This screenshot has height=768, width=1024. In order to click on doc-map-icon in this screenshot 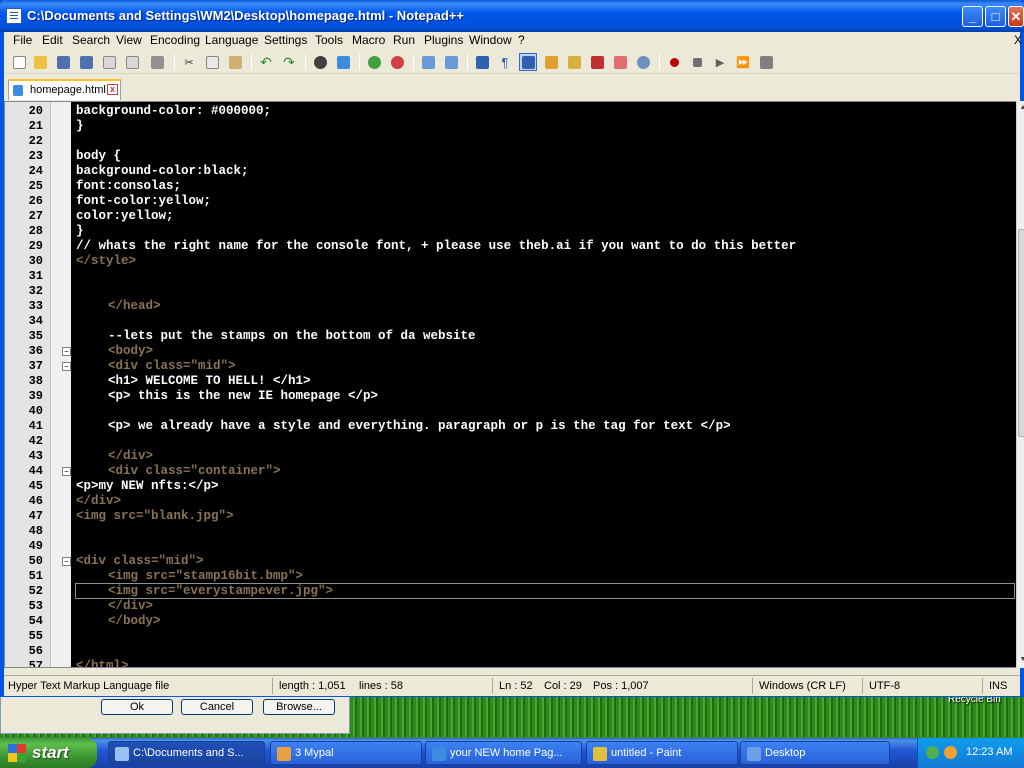, I will do `click(574, 62)`.